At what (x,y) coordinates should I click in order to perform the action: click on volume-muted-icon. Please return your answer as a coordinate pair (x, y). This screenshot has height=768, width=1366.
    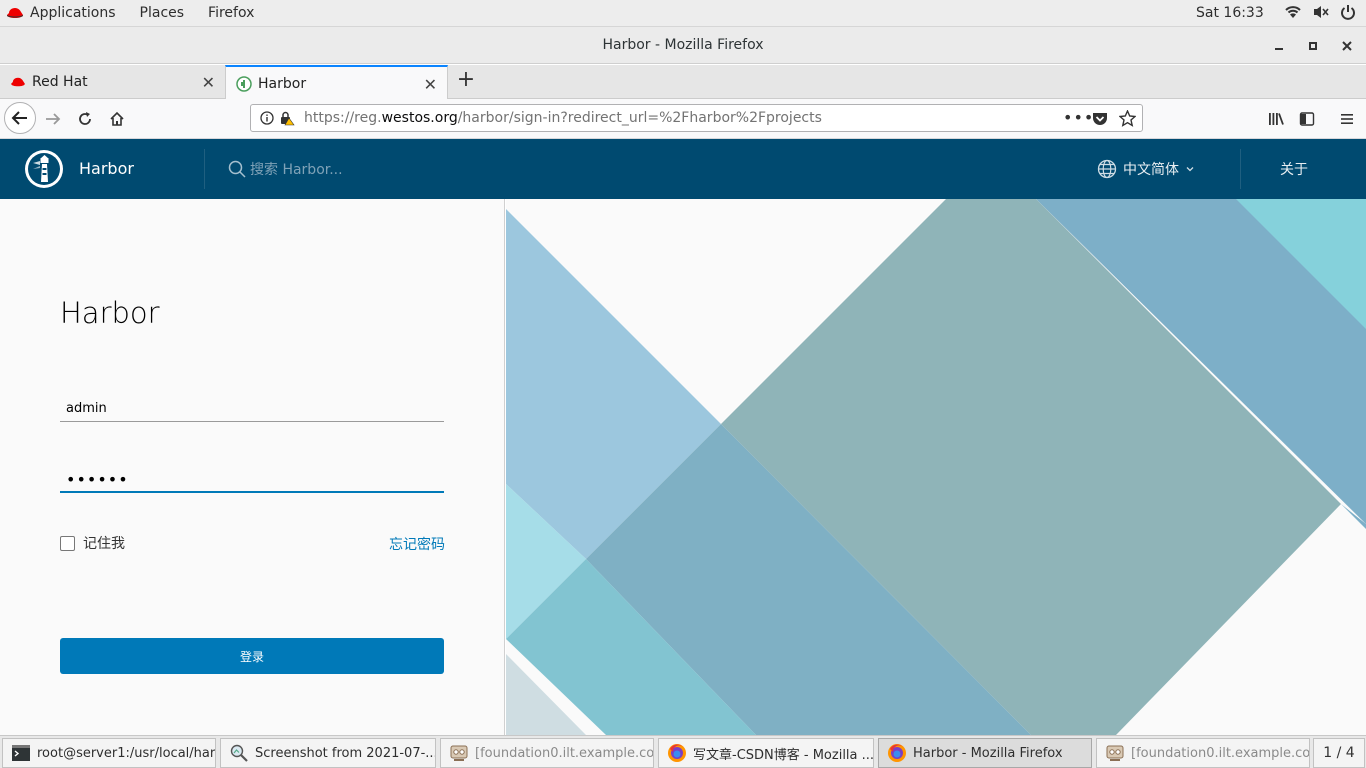
    Looking at the image, I should click on (1321, 12).